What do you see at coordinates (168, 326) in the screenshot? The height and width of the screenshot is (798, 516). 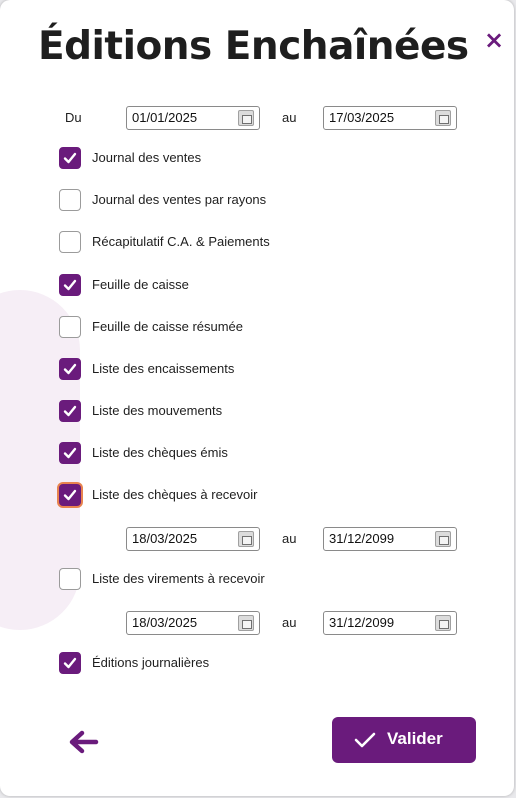 I see `option-label: Feuille de caisse résumée` at bounding box center [168, 326].